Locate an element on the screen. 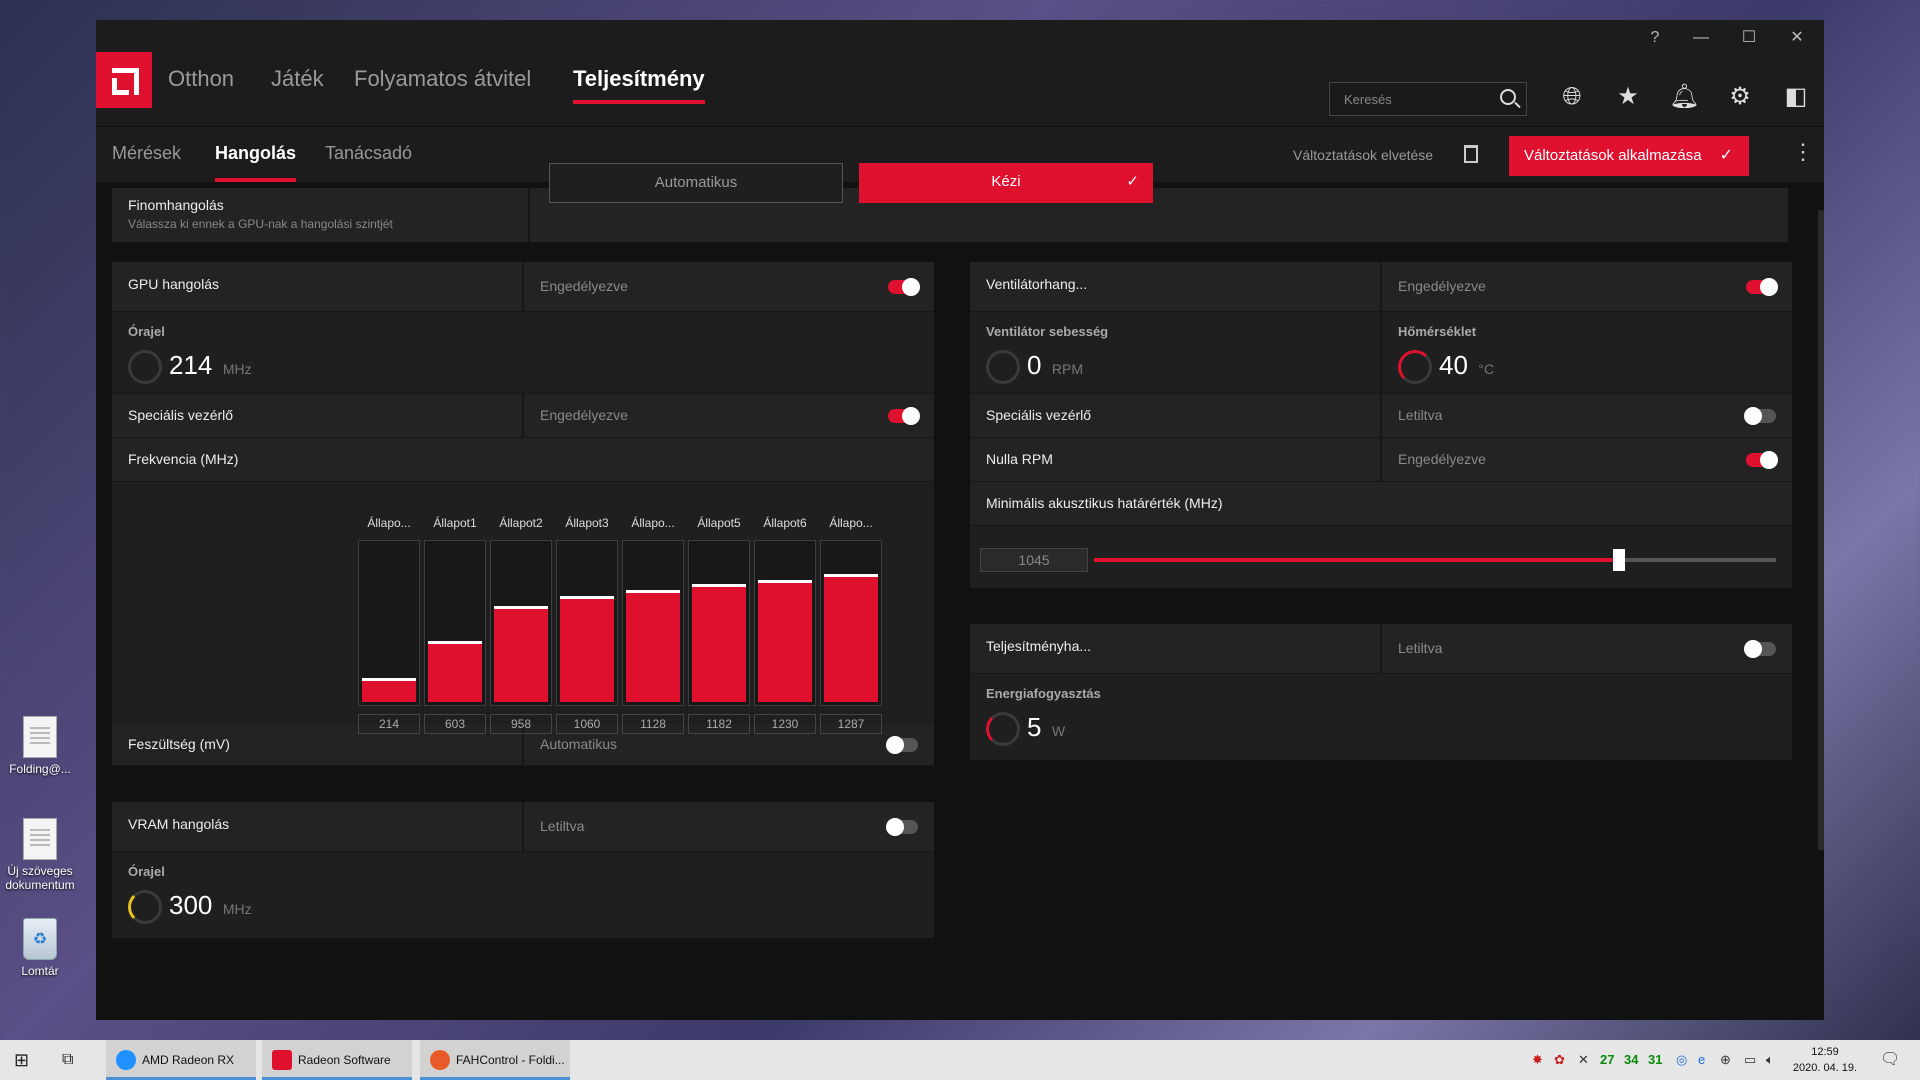 This screenshot has width=1920, height=1080. desktop-icon-new-text-document: Új szöveges dokumentum is located at coordinates (40, 855).